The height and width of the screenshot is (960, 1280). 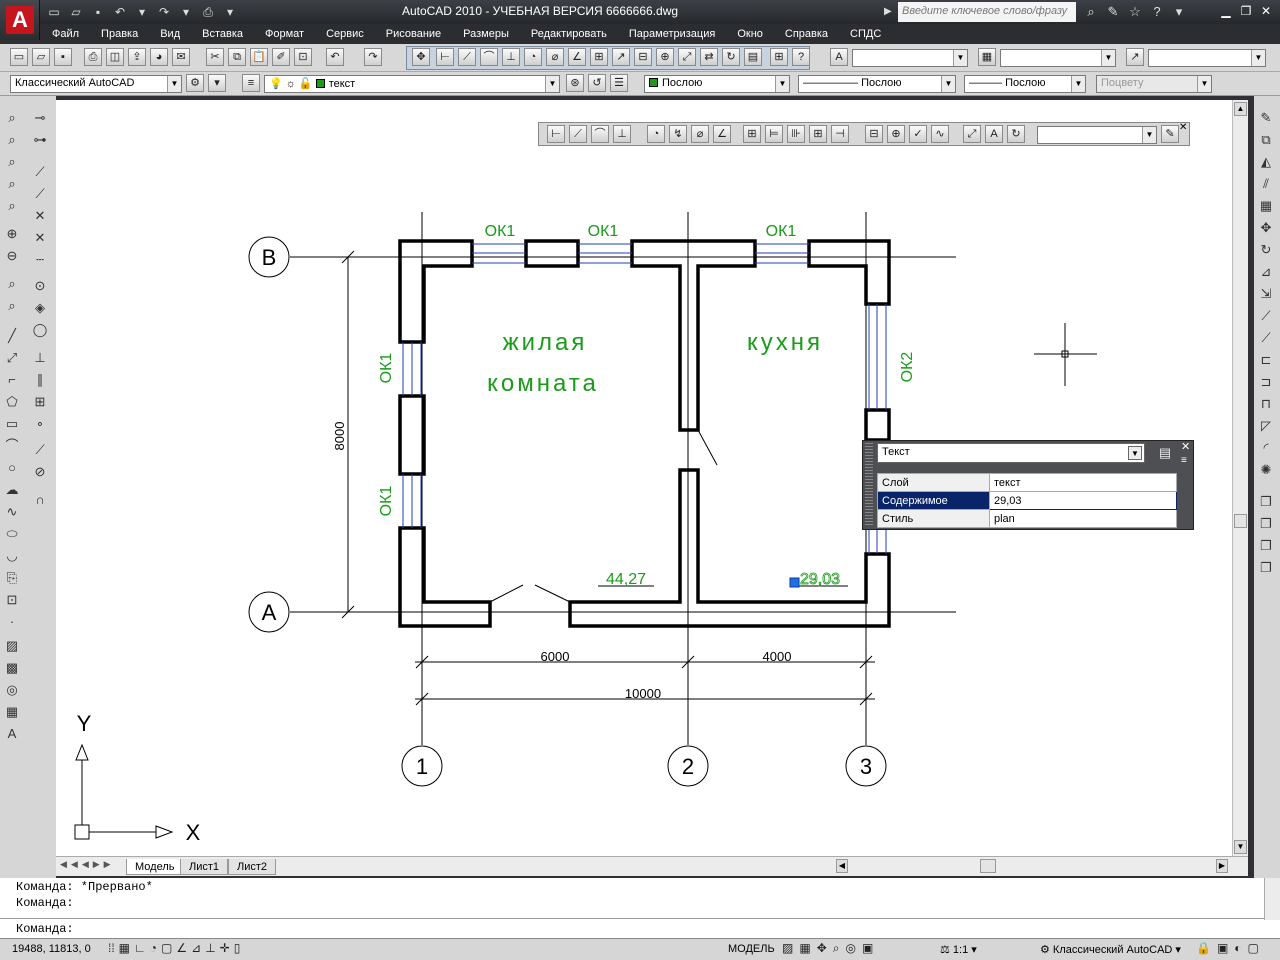 I want to click on minimize-icon: ▁, so click(x=1226, y=11).